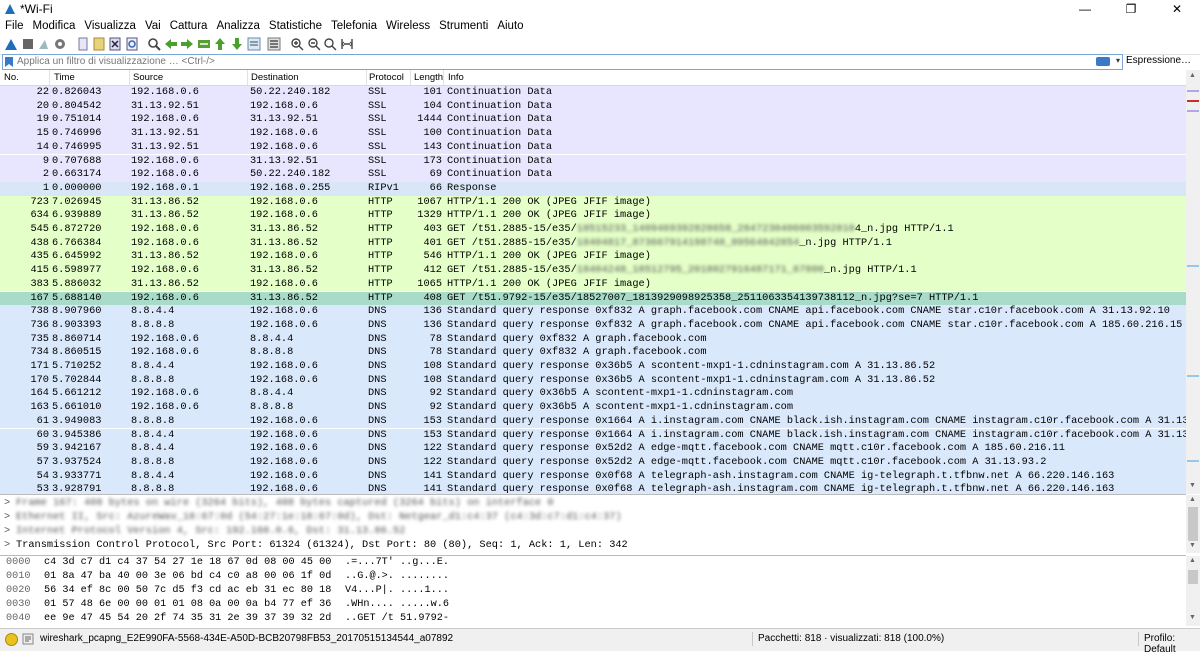  Describe the element at coordinates (456, 77) in the screenshot. I see `column-header-info: Info` at that location.